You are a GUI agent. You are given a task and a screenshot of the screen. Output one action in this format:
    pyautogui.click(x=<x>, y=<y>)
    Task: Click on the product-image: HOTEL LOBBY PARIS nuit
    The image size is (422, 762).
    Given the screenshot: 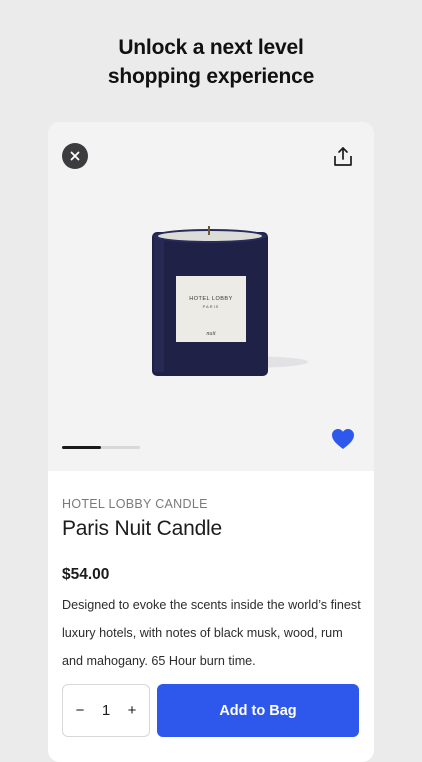 What is the action you would take?
    pyautogui.click(x=230, y=301)
    